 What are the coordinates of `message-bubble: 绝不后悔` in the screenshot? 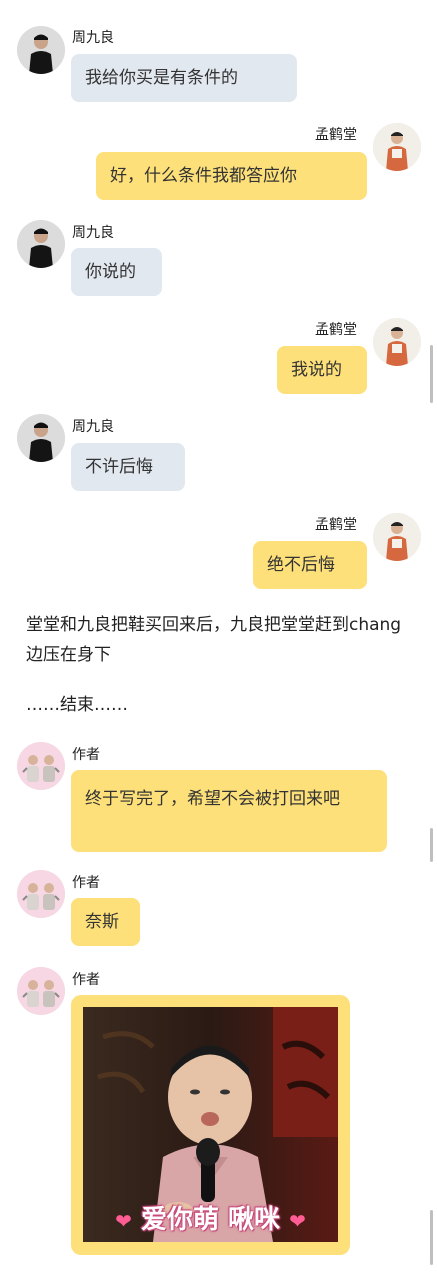 It's located at (310, 565).